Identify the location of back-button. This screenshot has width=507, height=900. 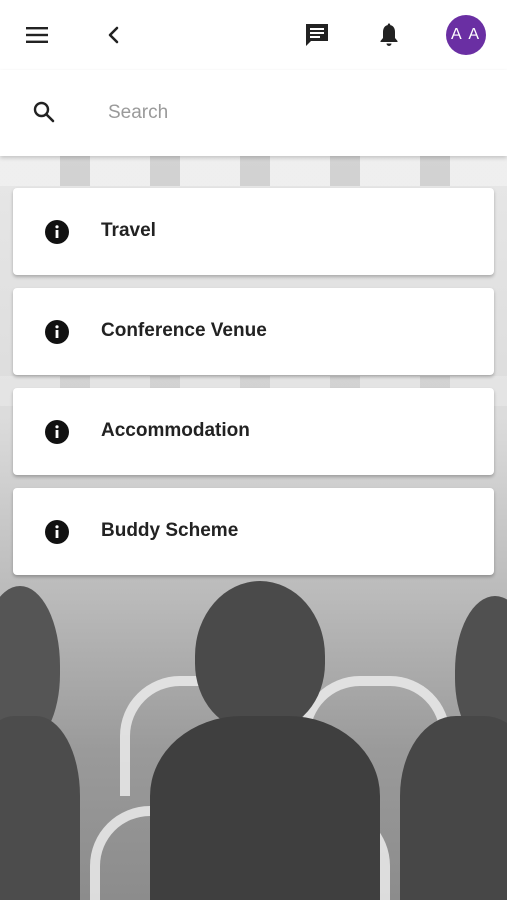
(114, 35).